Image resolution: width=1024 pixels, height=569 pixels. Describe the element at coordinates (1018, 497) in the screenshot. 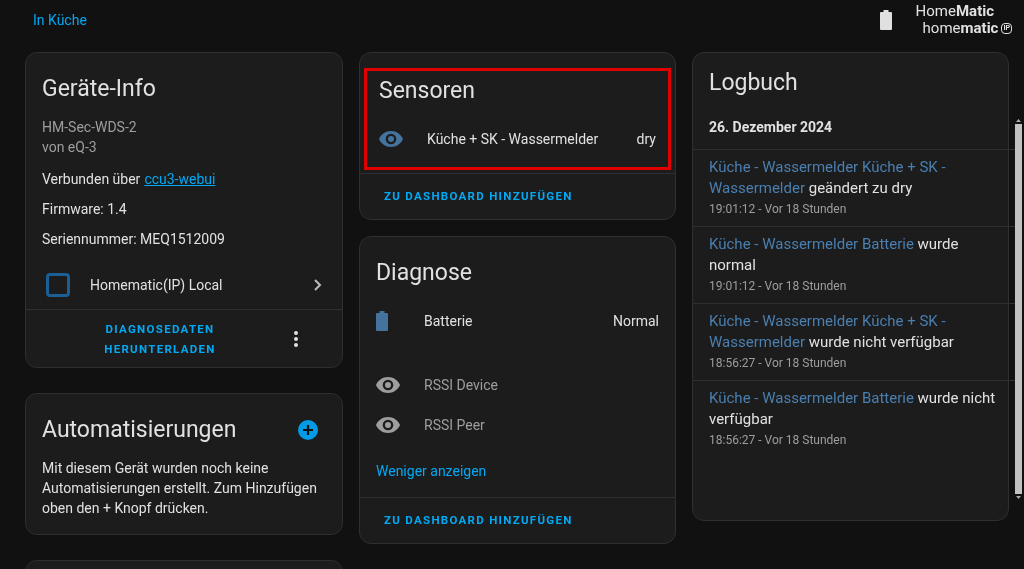

I see `scroll-down-icon` at that location.